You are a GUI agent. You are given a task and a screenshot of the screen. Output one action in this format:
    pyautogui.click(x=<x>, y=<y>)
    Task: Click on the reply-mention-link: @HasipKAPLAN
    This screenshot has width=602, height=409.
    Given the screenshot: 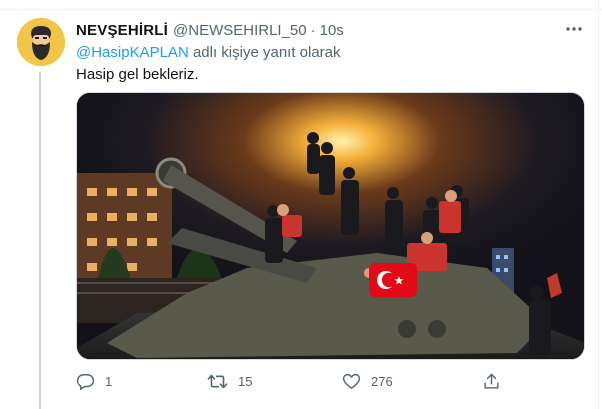 What is the action you would take?
    pyautogui.click(x=132, y=52)
    